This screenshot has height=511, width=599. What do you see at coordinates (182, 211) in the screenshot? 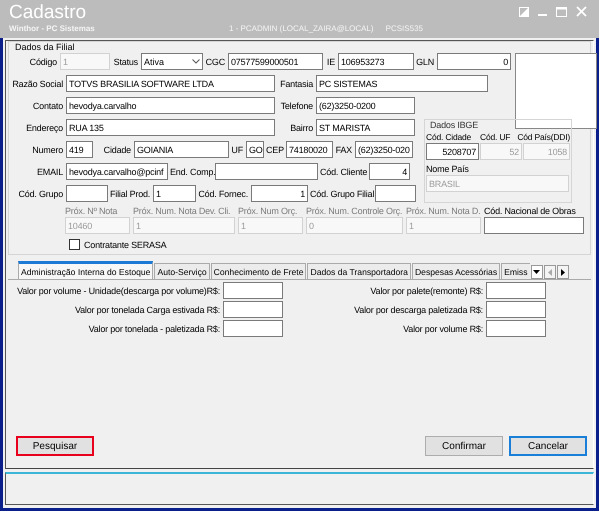
I see `field-label: Próx. Num. Nota Dev. Cli.` at bounding box center [182, 211].